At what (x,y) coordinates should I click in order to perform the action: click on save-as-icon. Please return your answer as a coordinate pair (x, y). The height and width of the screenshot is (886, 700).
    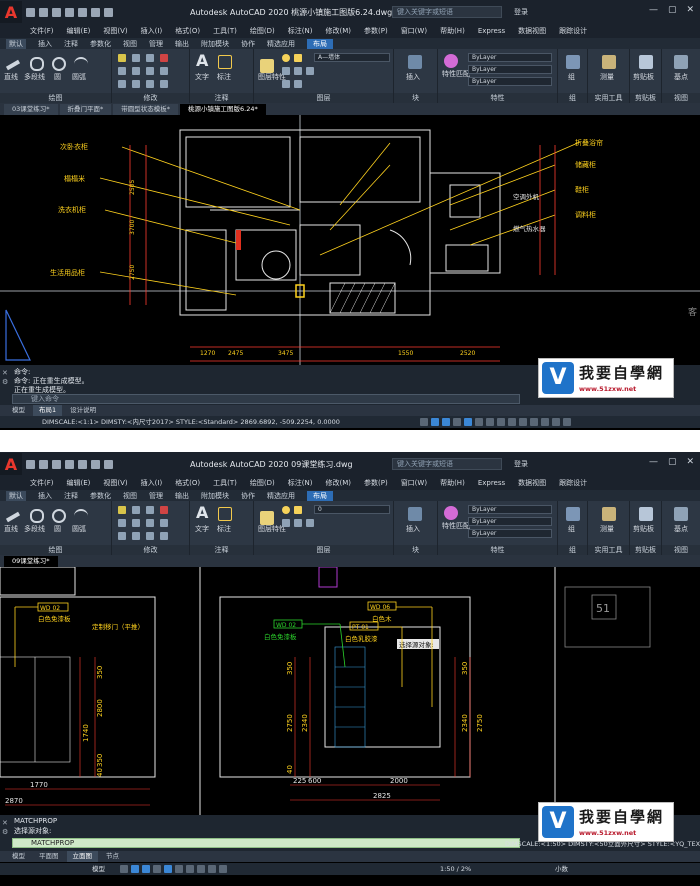
    Looking at the image, I should click on (69, 12).